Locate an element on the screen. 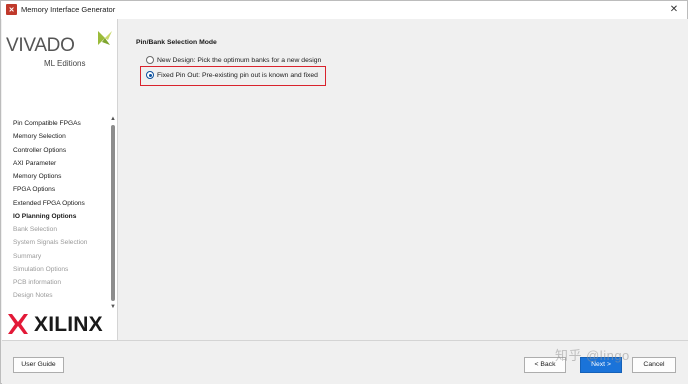 Image resolution: width=688 pixels, height=384 pixels. group-title: Pin/Bank Selection Mode is located at coordinates (176, 42).